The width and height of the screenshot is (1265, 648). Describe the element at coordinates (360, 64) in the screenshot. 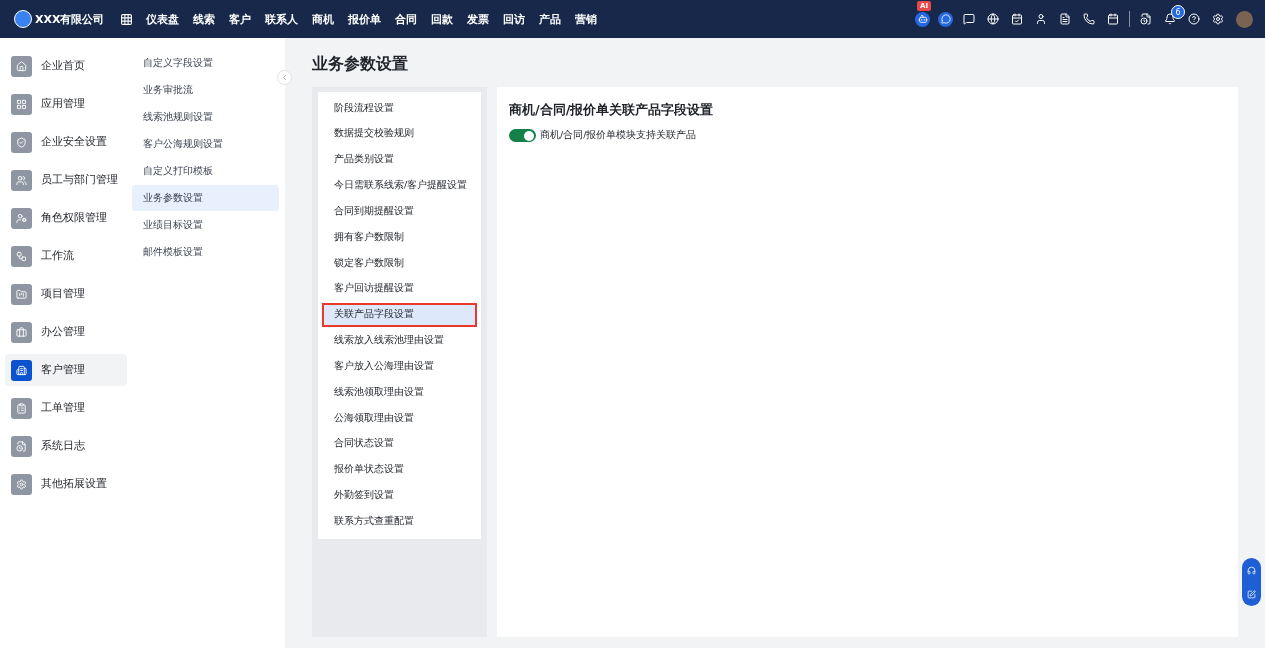

I see `page-title: 业务参数设置` at that location.